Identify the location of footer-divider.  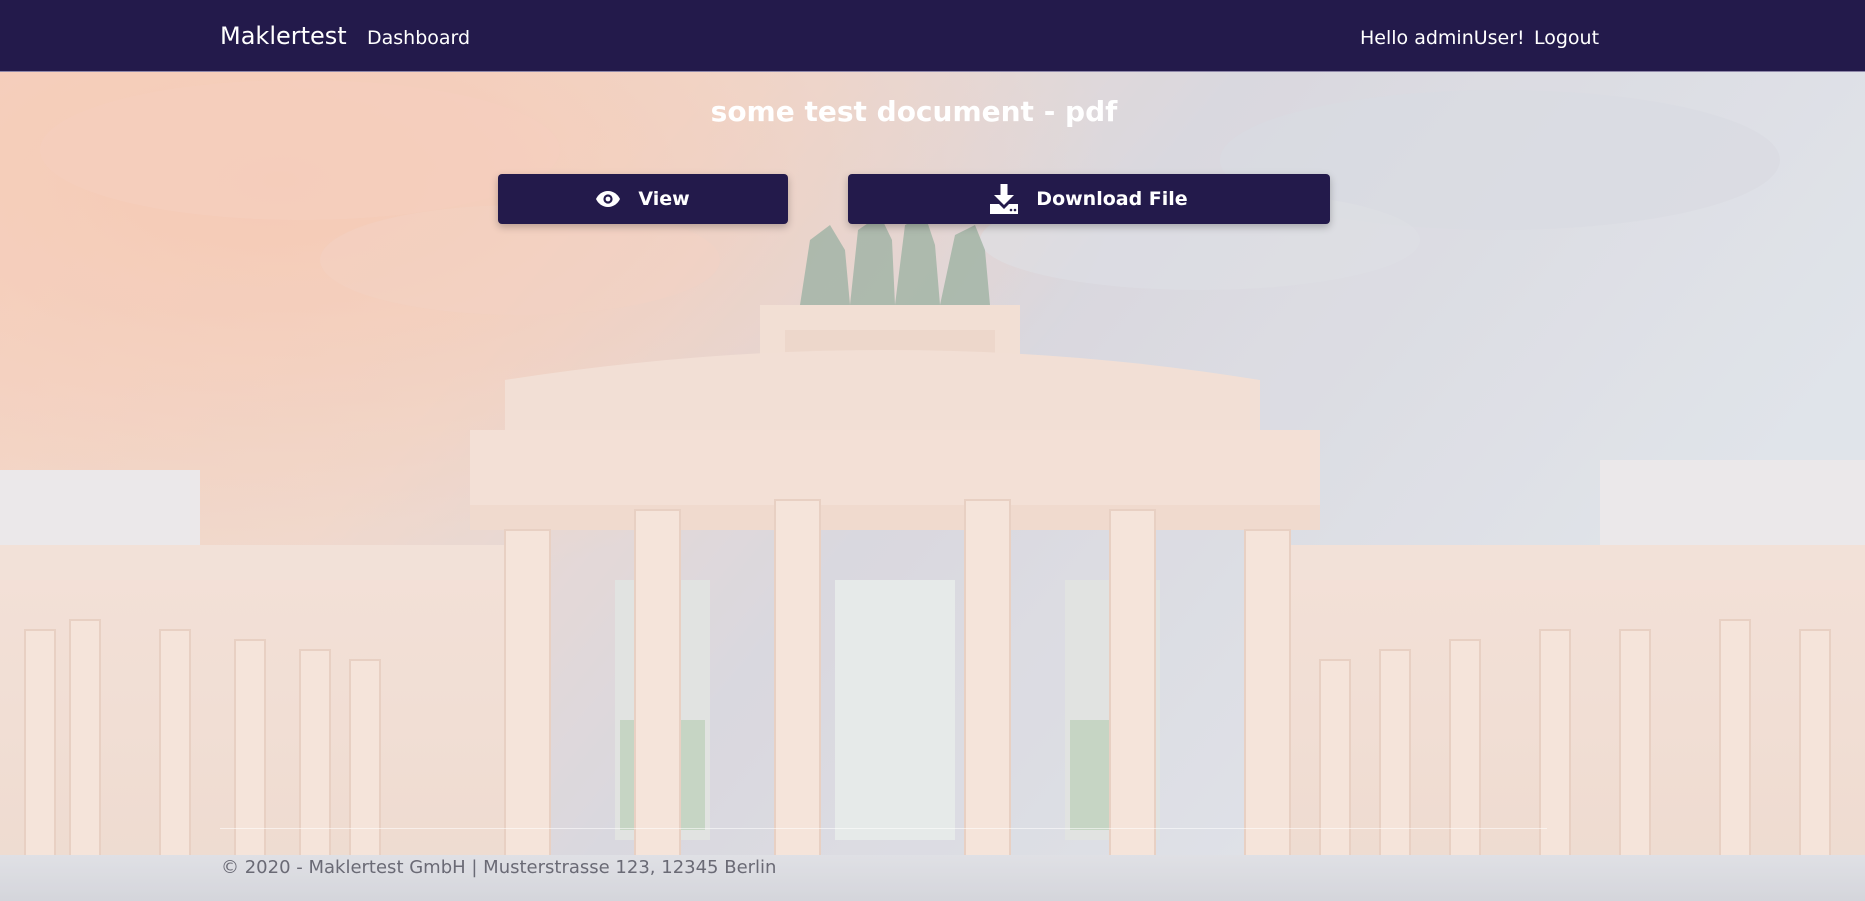
(883, 828).